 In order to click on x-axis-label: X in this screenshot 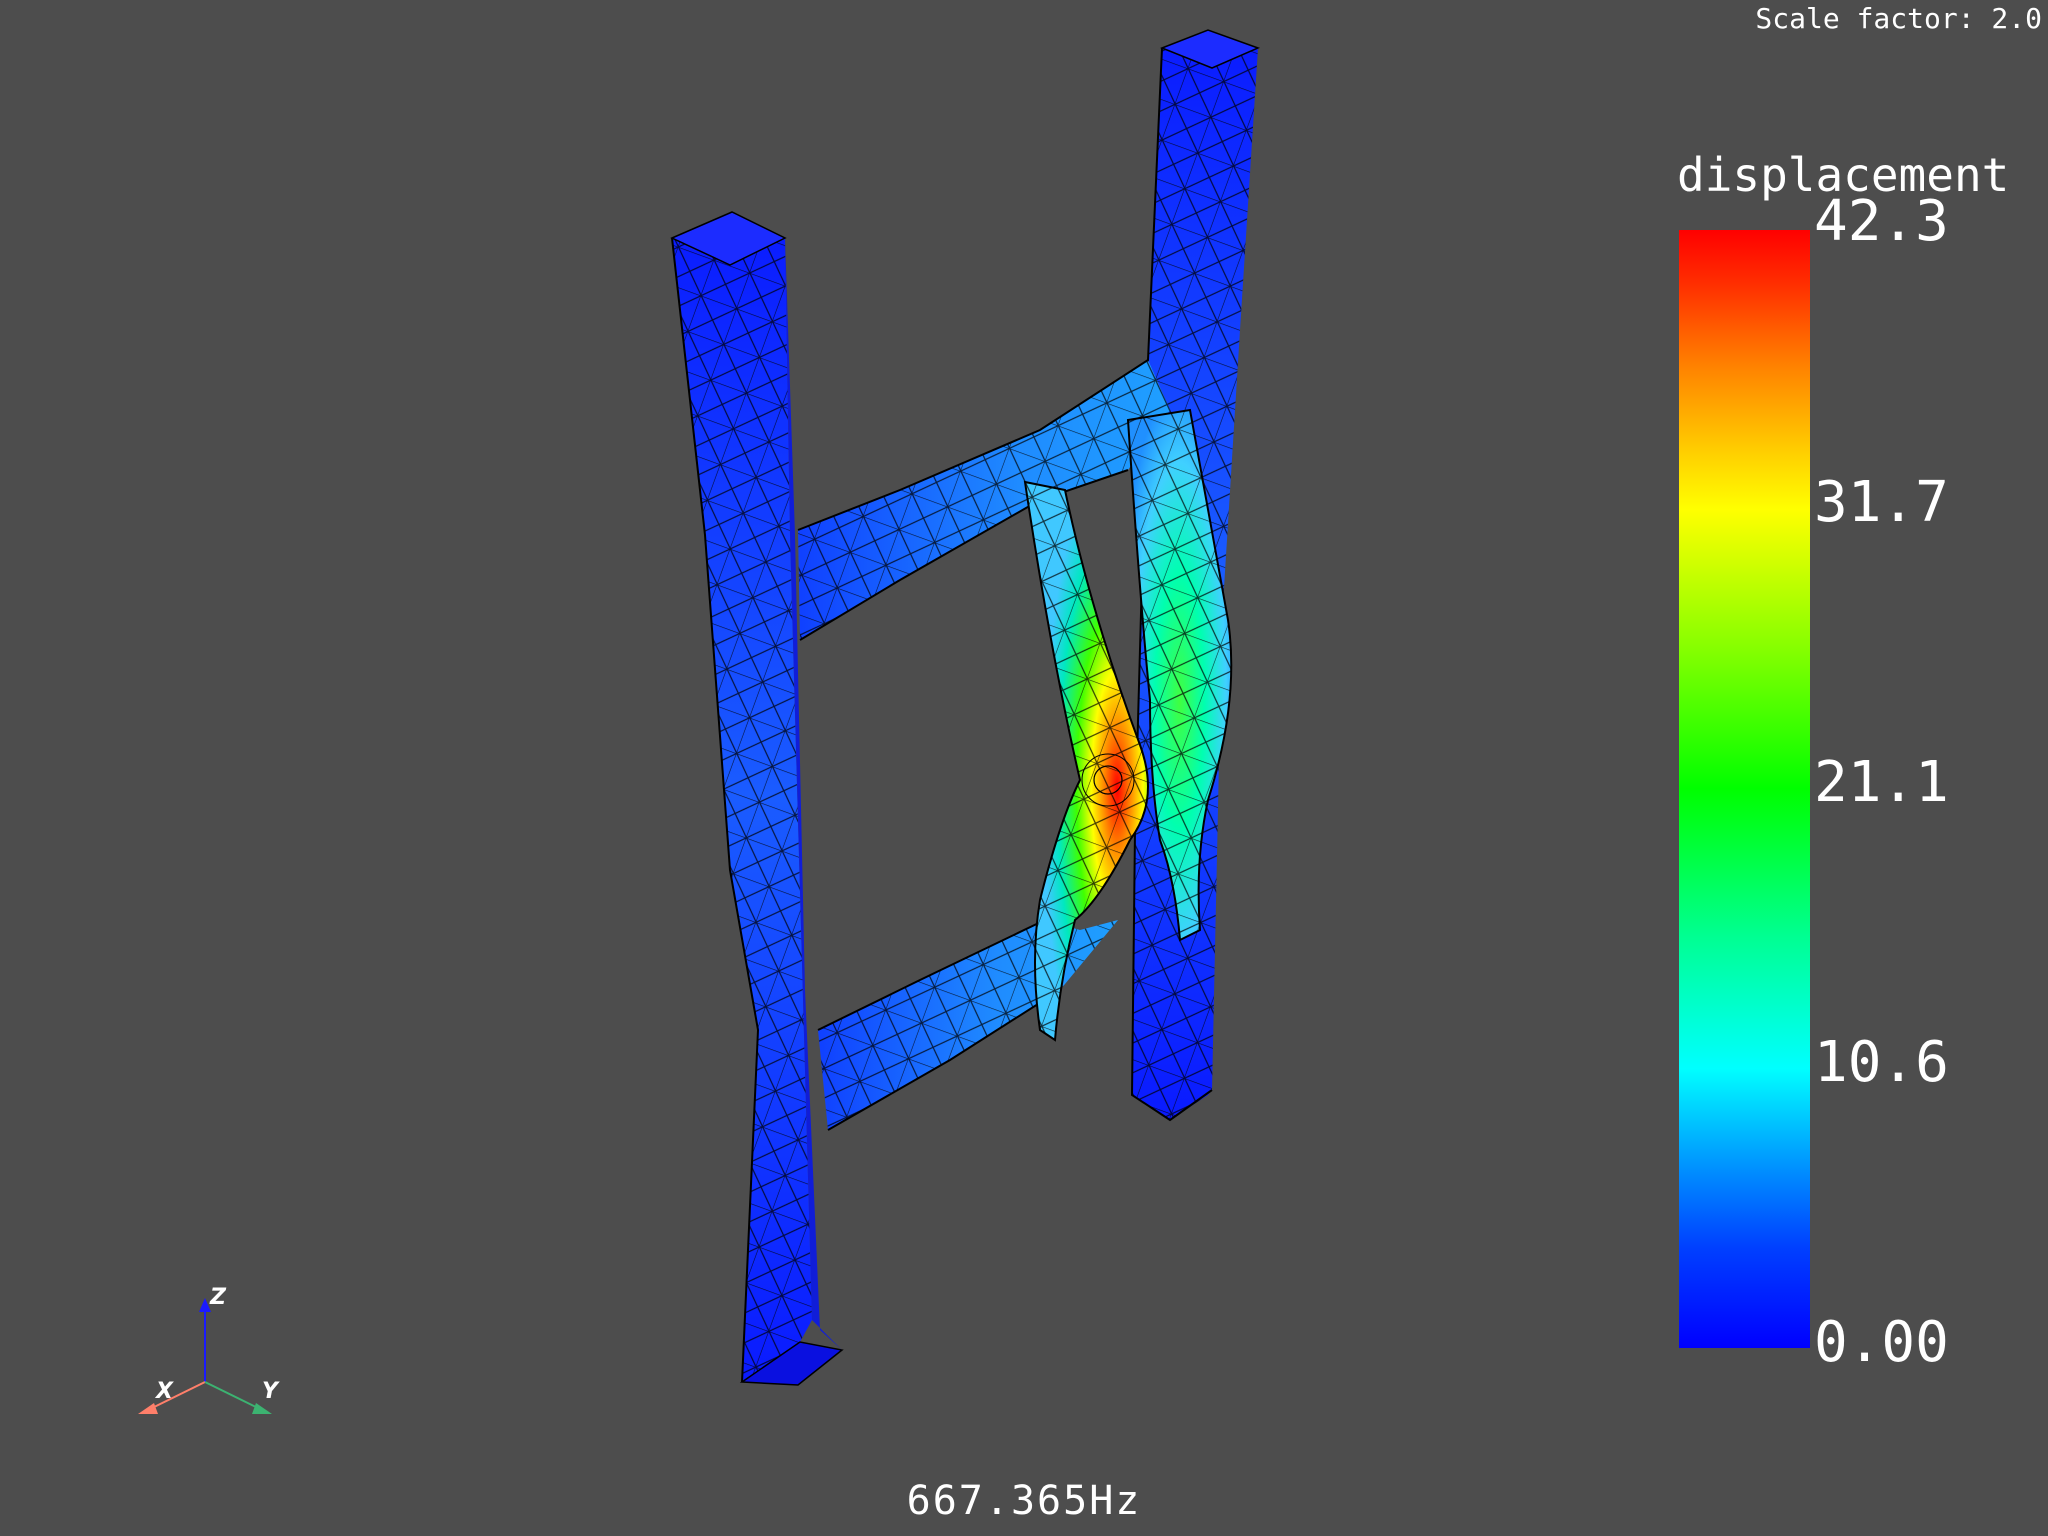, I will do `click(164, 1391)`.